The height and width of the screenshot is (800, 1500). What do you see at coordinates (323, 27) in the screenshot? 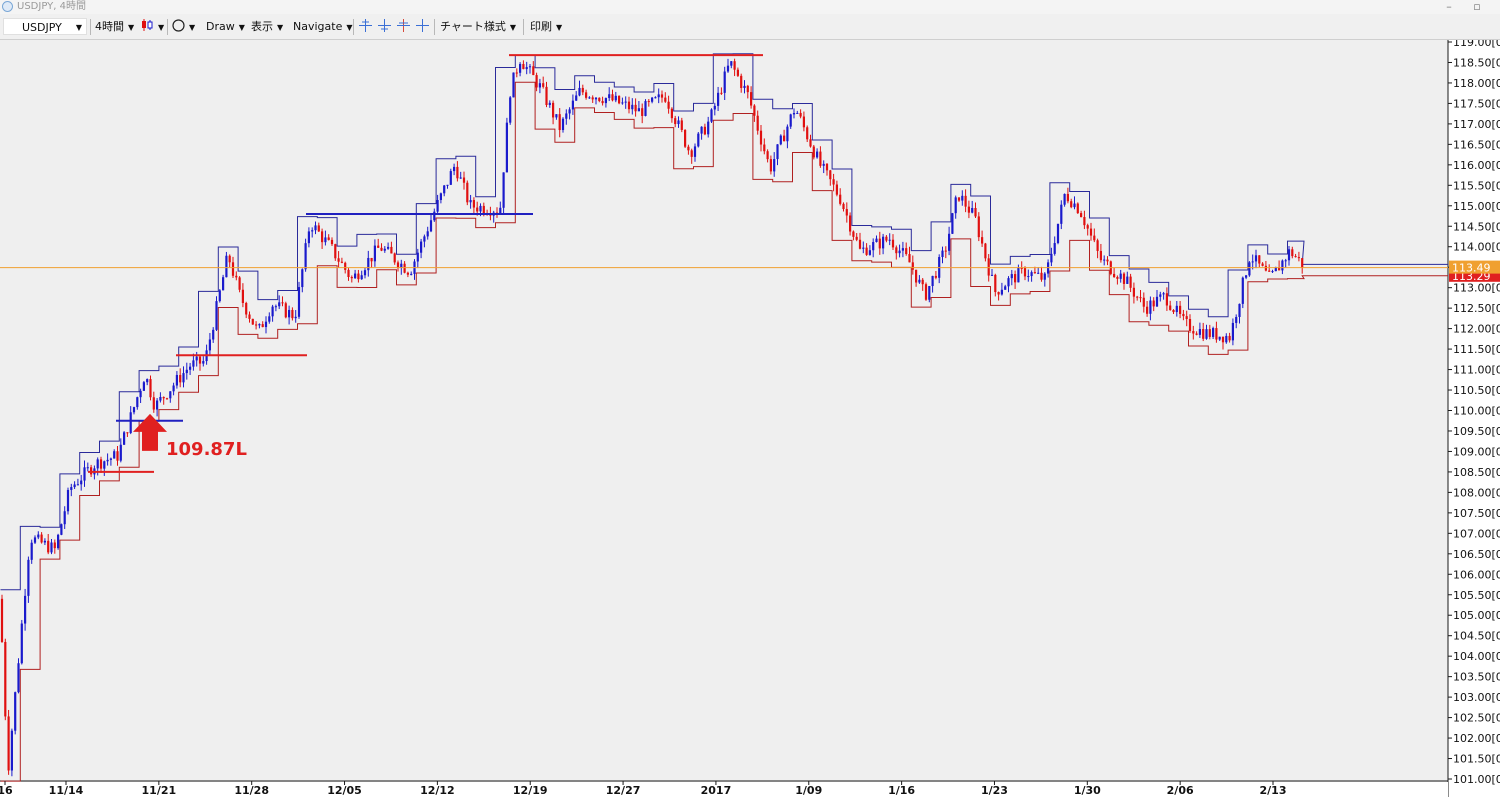
I see `navigate-menu: Navigate ▼` at bounding box center [323, 27].